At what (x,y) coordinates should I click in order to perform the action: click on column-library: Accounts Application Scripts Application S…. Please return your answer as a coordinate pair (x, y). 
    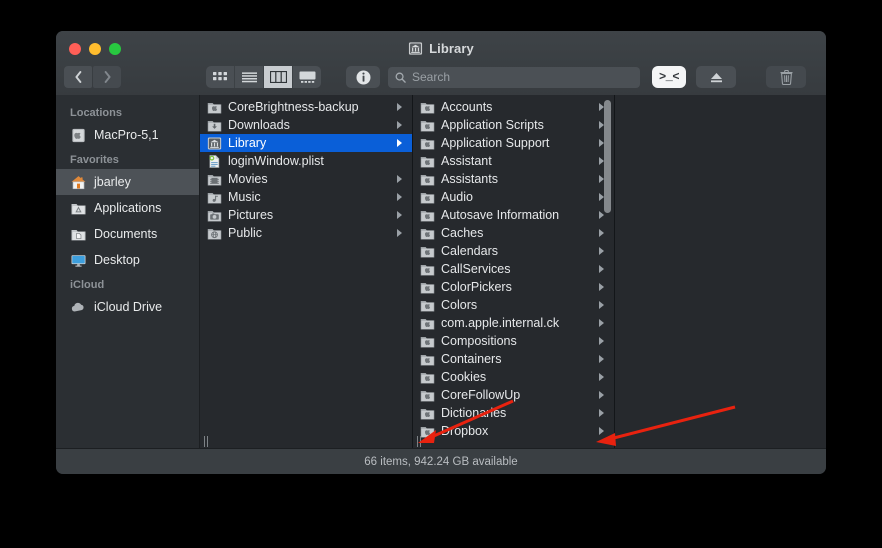
    Looking at the image, I should click on (514, 272).